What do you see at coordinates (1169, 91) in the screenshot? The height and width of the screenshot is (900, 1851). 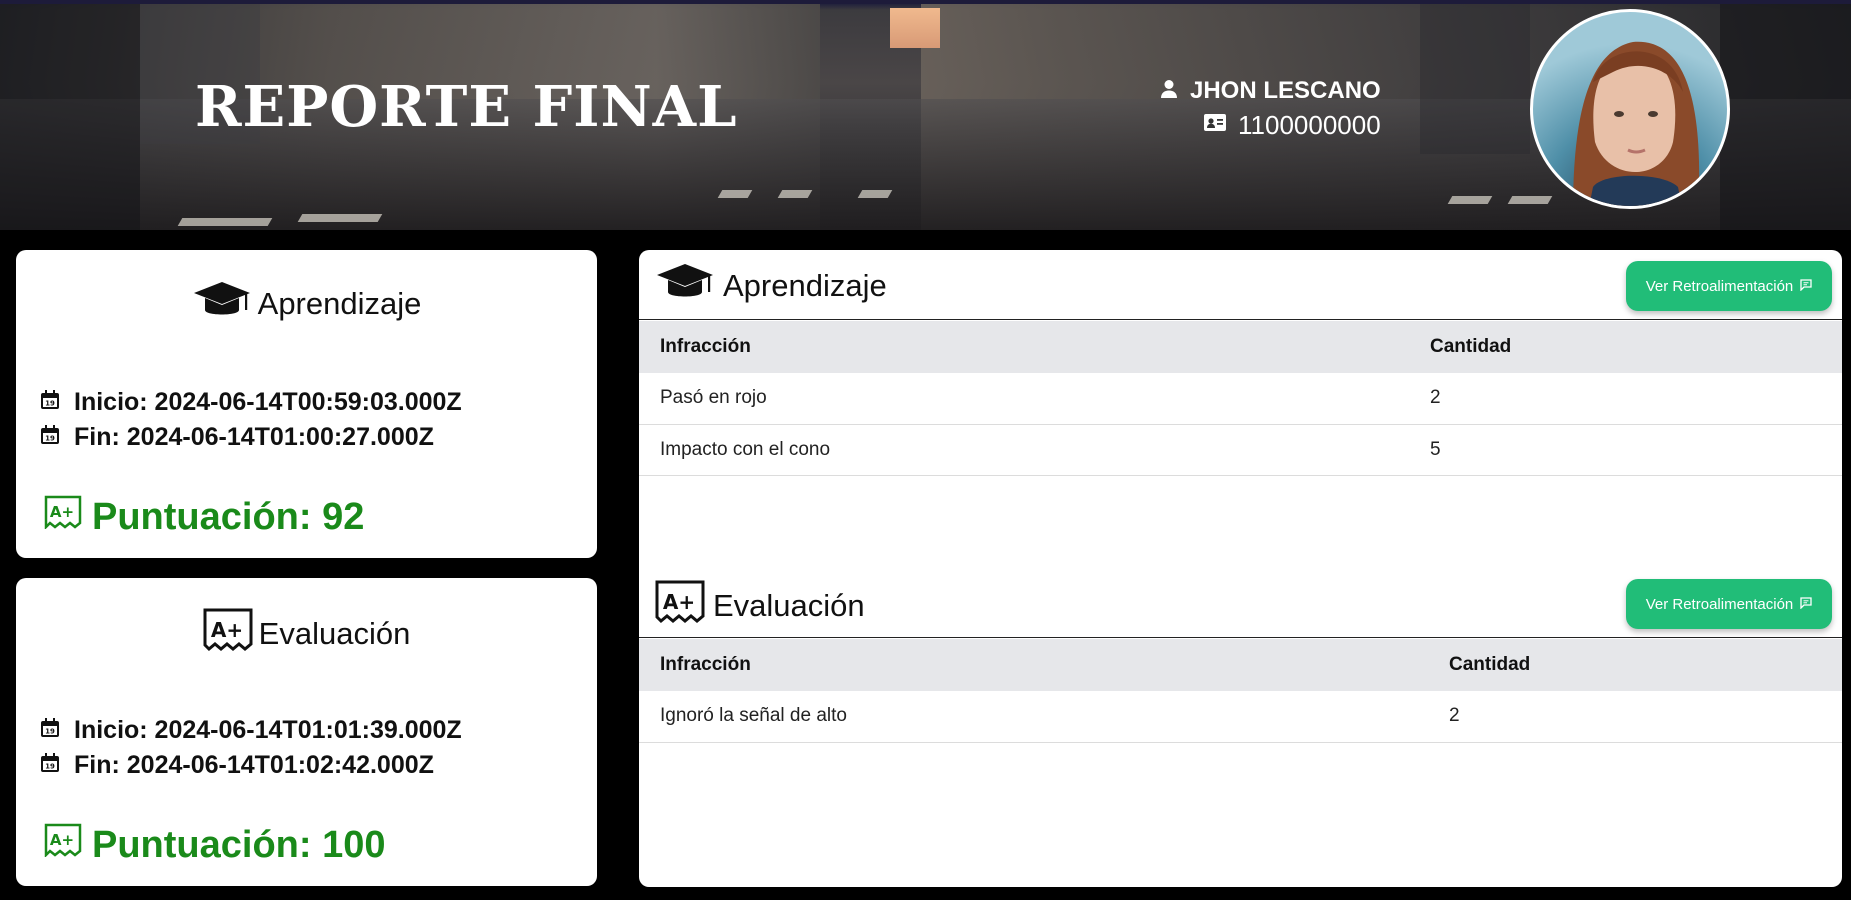 I see `user-icon` at bounding box center [1169, 91].